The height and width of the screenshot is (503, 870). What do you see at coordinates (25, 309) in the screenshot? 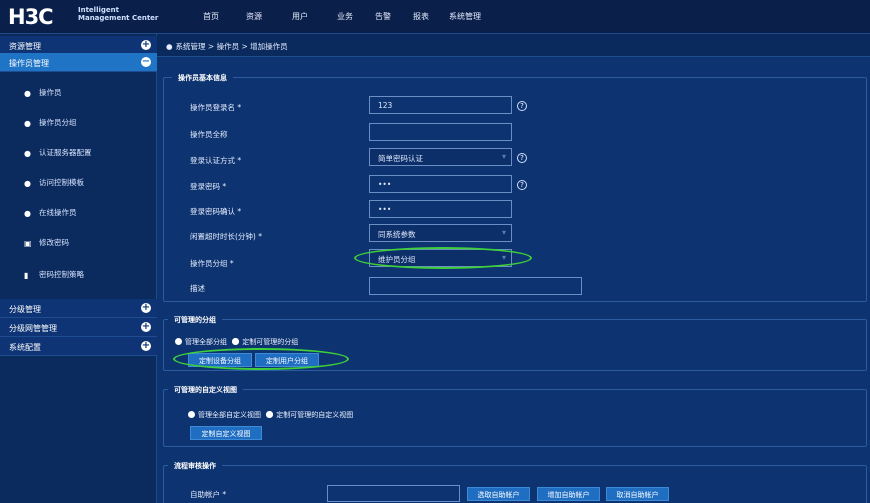
I see `sidebar-group-label: 分级管理` at bounding box center [25, 309].